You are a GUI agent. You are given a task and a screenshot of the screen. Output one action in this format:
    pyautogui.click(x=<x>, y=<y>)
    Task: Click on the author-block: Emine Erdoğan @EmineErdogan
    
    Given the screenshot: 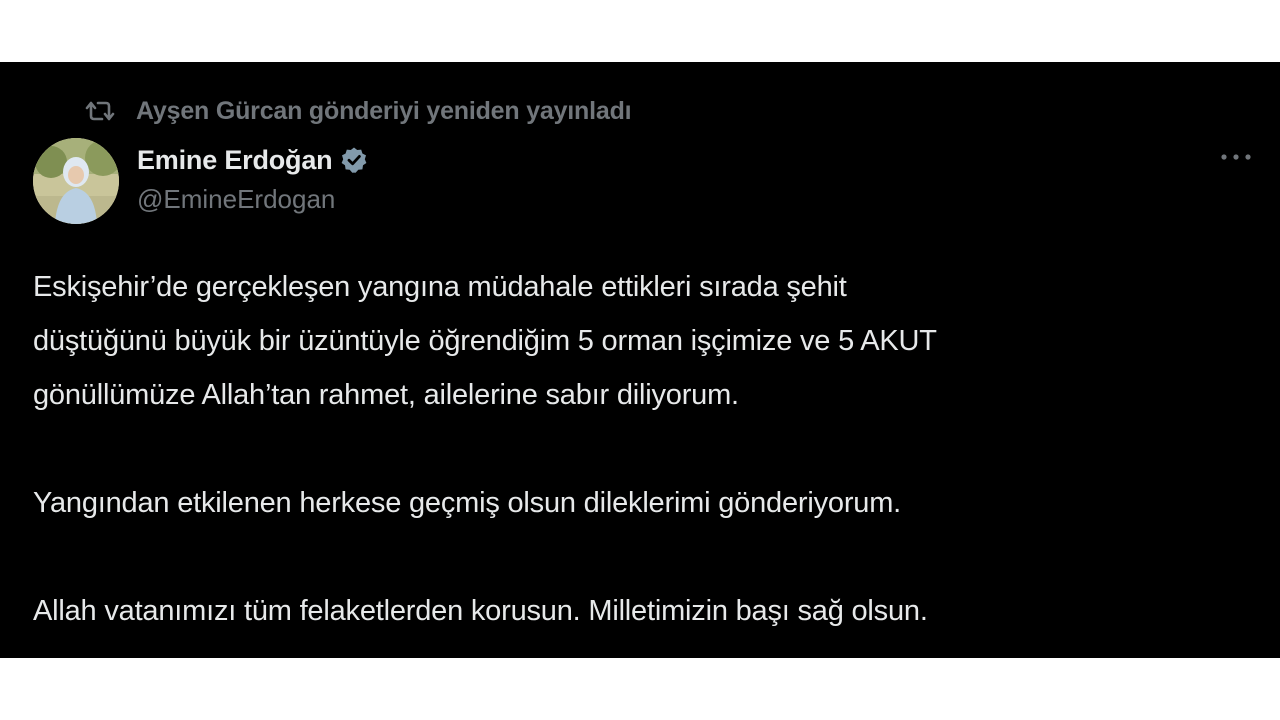 What is the action you would take?
    pyautogui.click(x=253, y=179)
    